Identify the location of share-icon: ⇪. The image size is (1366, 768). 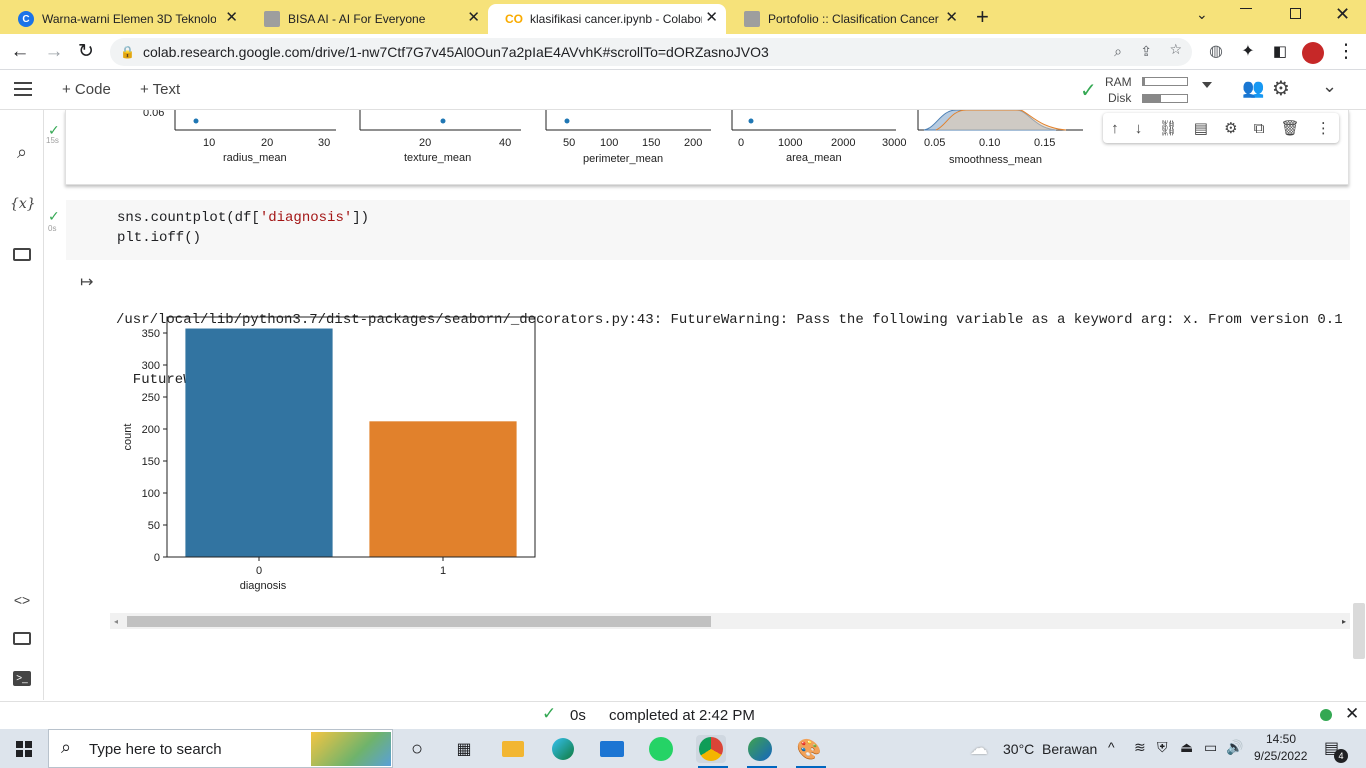
(1146, 51).